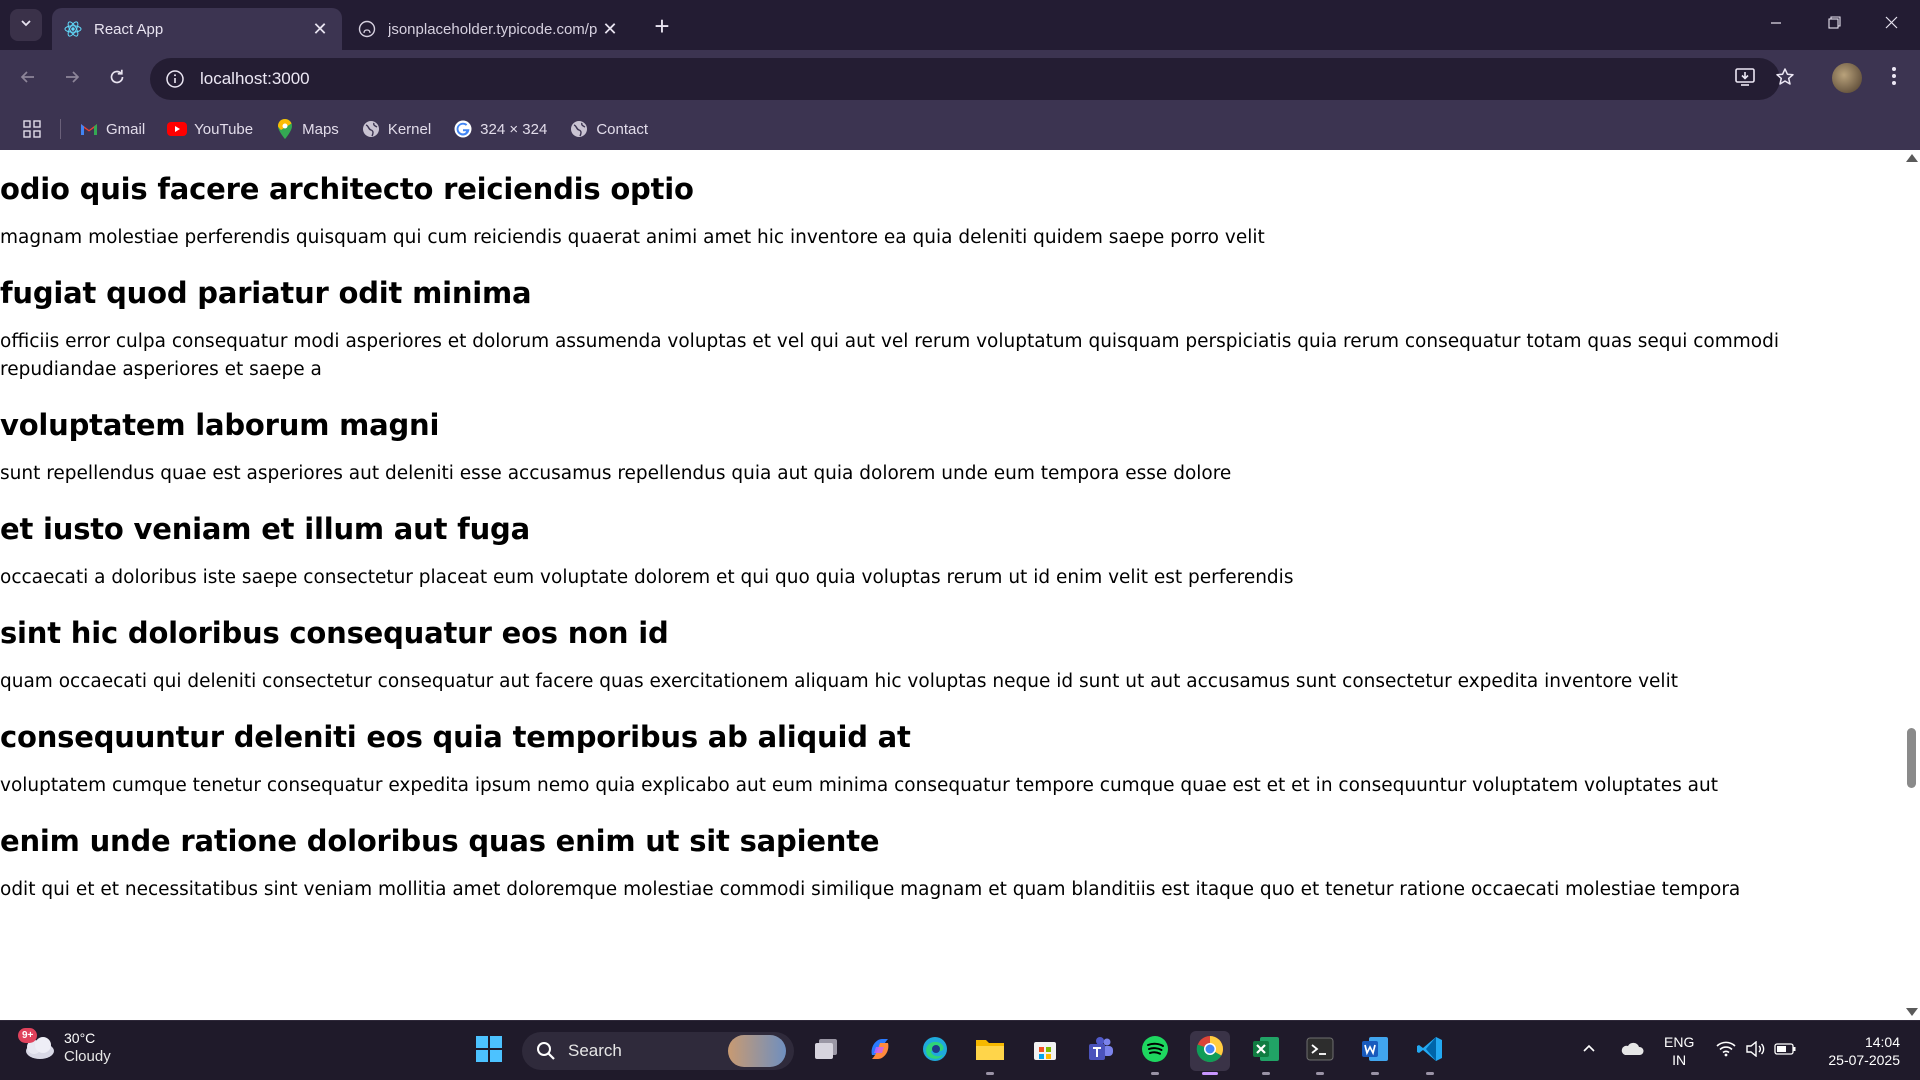 This screenshot has height=1080, width=1920. What do you see at coordinates (1894, 78) in the screenshot?
I see `browser-menu-button` at bounding box center [1894, 78].